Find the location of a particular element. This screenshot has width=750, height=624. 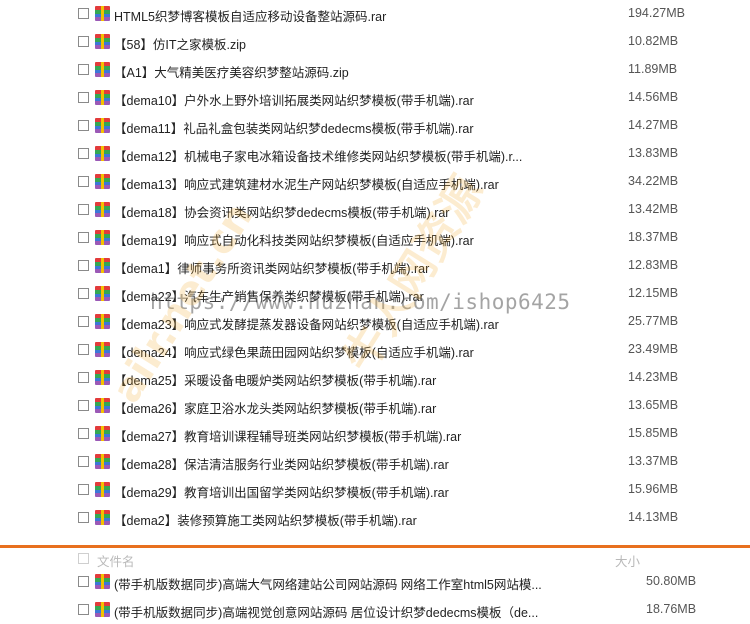

file-name: 【dema19】响应式自动化科技类网站织梦模板(自适应手机端).rar is located at coordinates (294, 239).